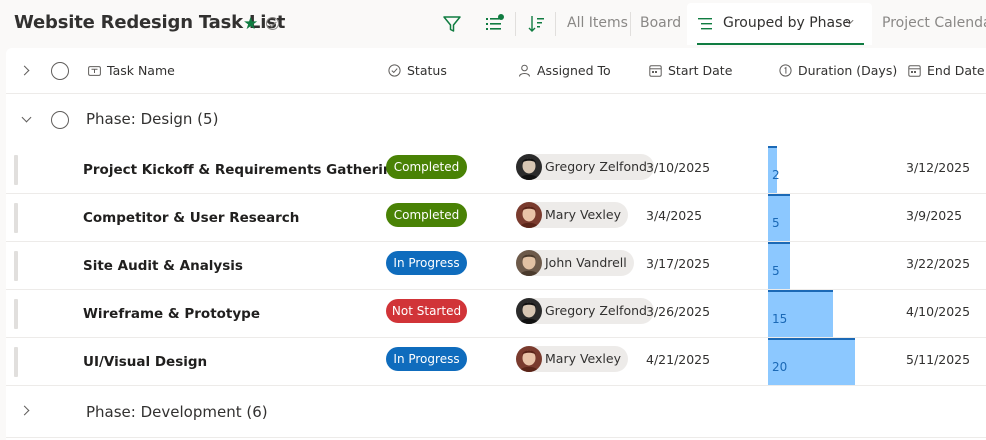  I want to click on start-date: 3/17/2025, so click(678, 263).